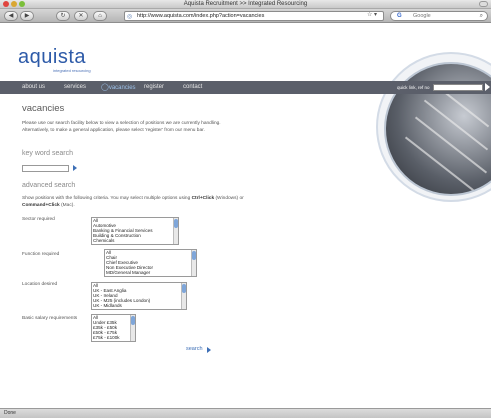 The image size is (491, 418). Describe the element at coordinates (67, 206) in the screenshot. I see `instructions-part: (Mac).` at that location.